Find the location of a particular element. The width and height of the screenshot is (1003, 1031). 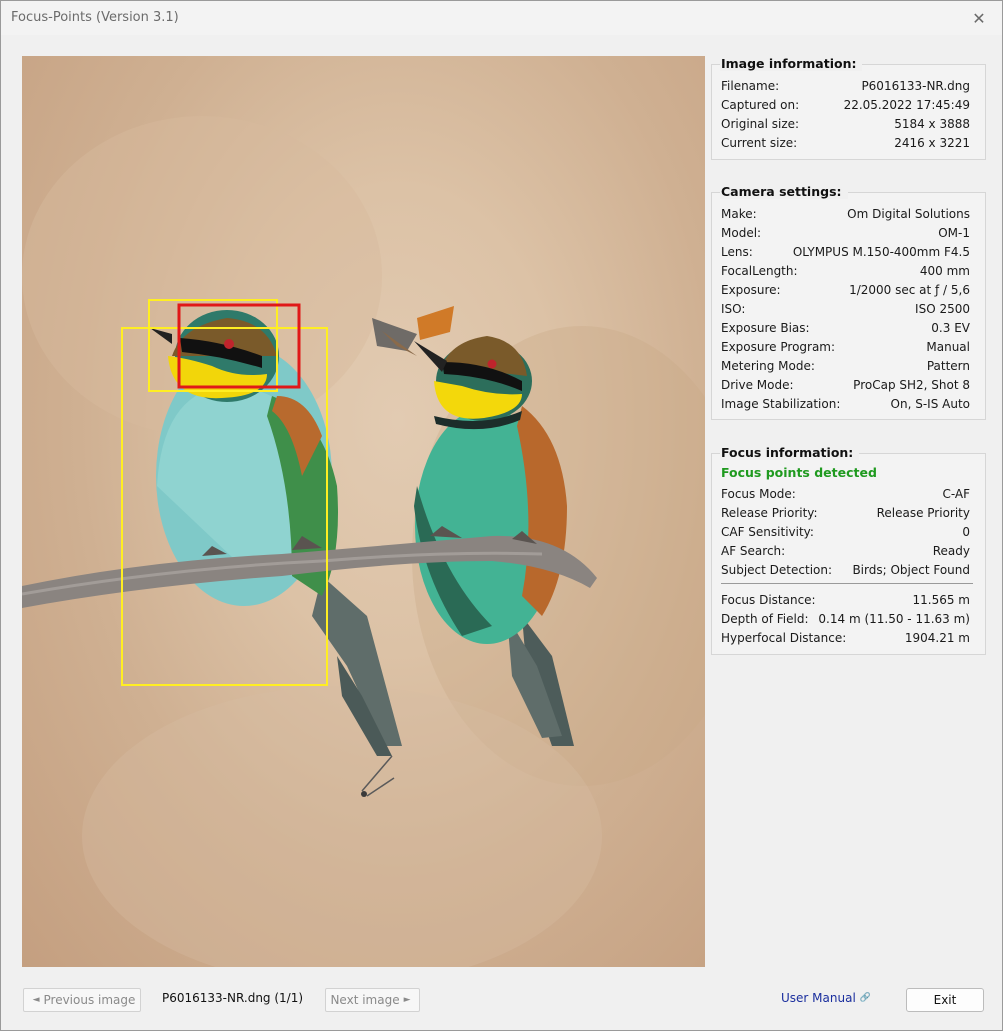

row-value: 2416 x 3221 is located at coordinates (932, 142).